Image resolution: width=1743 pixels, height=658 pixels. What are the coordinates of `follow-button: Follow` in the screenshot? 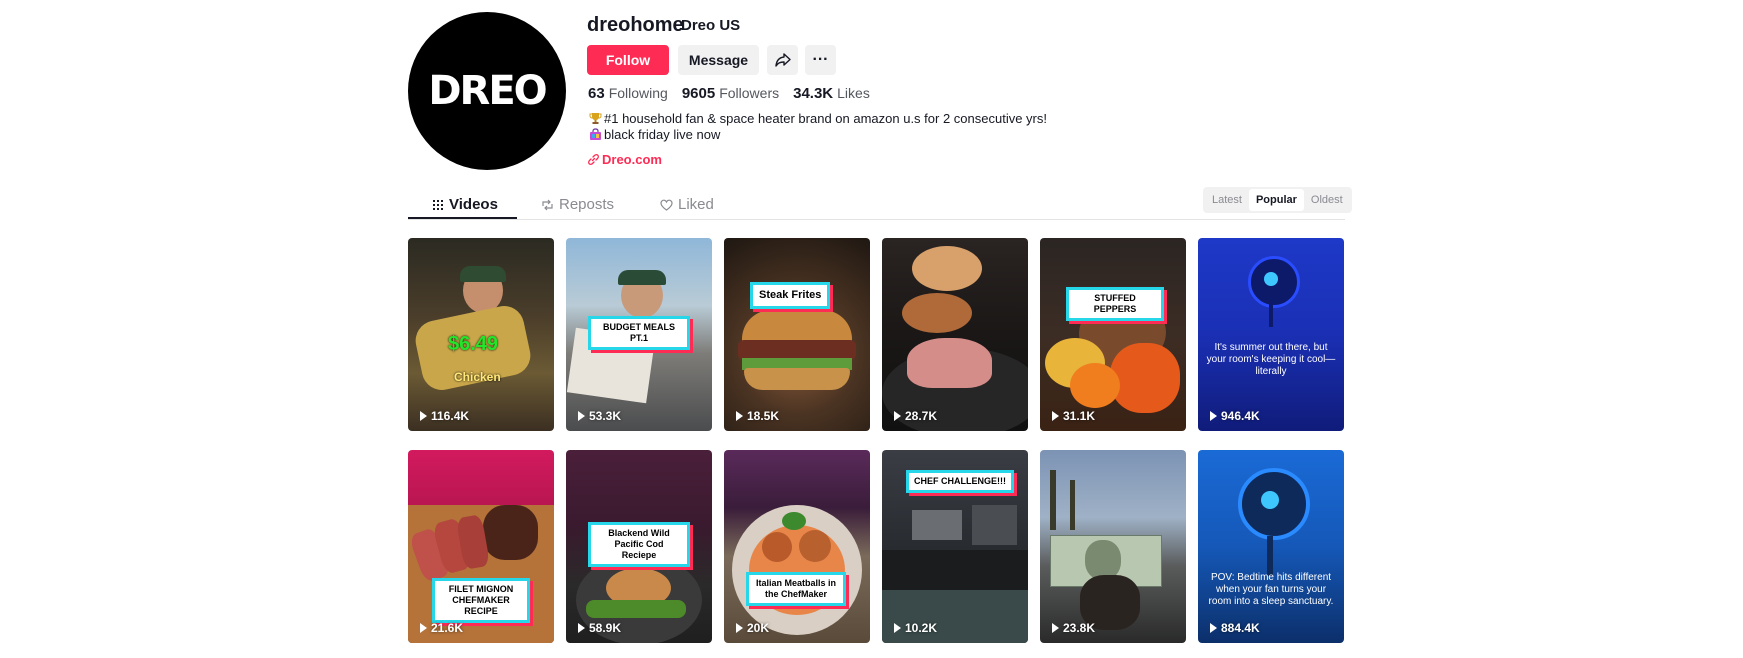 It's located at (628, 60).